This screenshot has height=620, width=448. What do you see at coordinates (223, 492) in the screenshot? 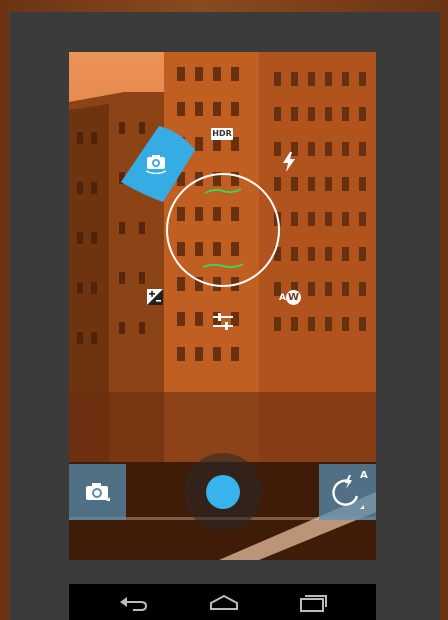
I see `shutter-button` at bounding box center [223, 492].